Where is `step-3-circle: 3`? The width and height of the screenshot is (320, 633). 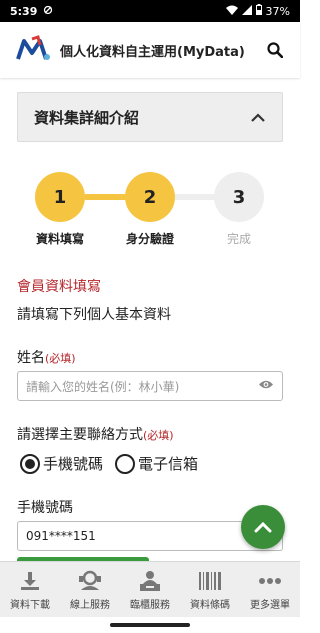
step-3-circle: 3 is located at coordinates (239, 197).